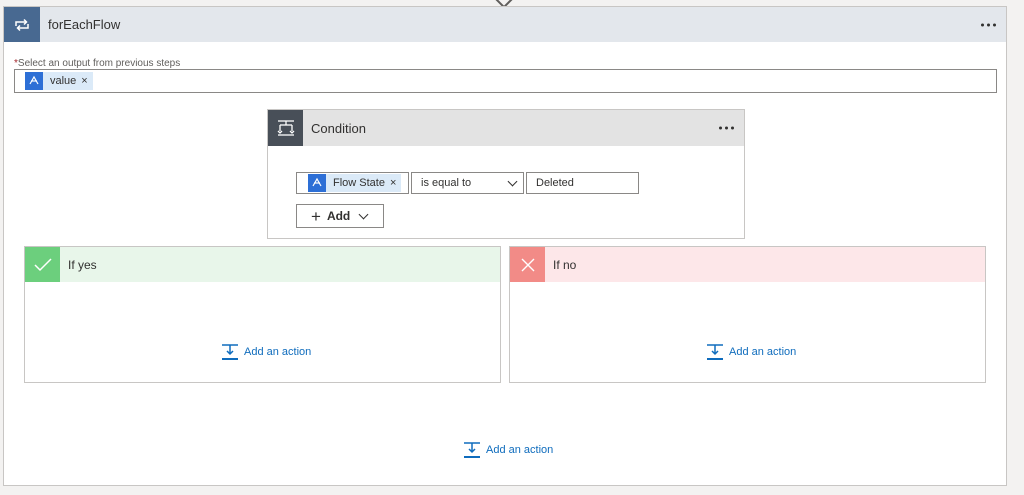  I want to click on flow-state-token: Flow State ×, so click(355, 183).